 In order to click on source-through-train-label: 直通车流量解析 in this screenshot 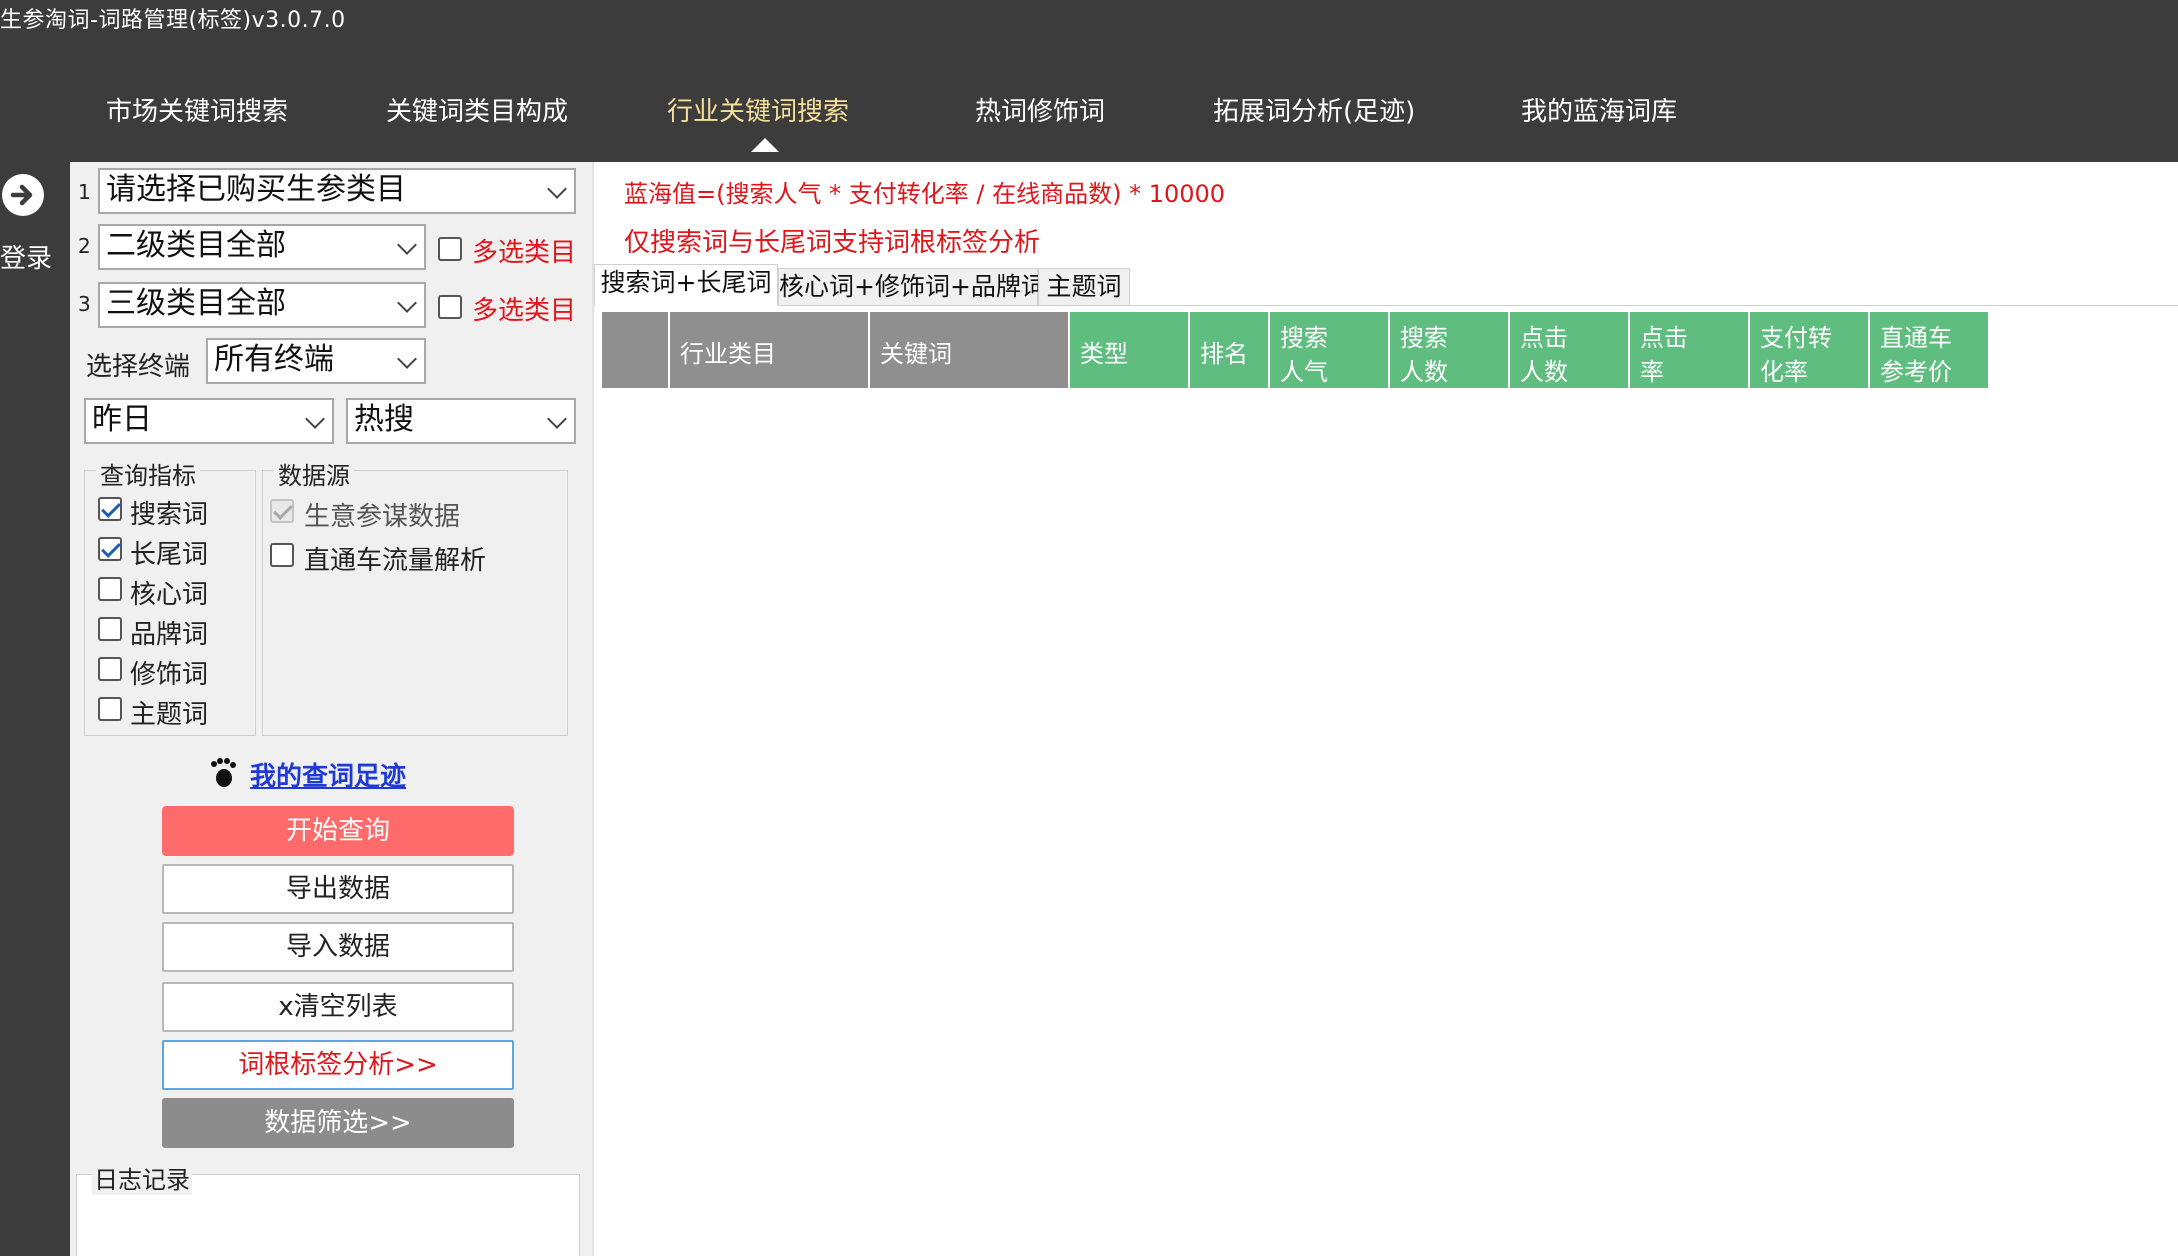, I will do `click(395, 558)`.